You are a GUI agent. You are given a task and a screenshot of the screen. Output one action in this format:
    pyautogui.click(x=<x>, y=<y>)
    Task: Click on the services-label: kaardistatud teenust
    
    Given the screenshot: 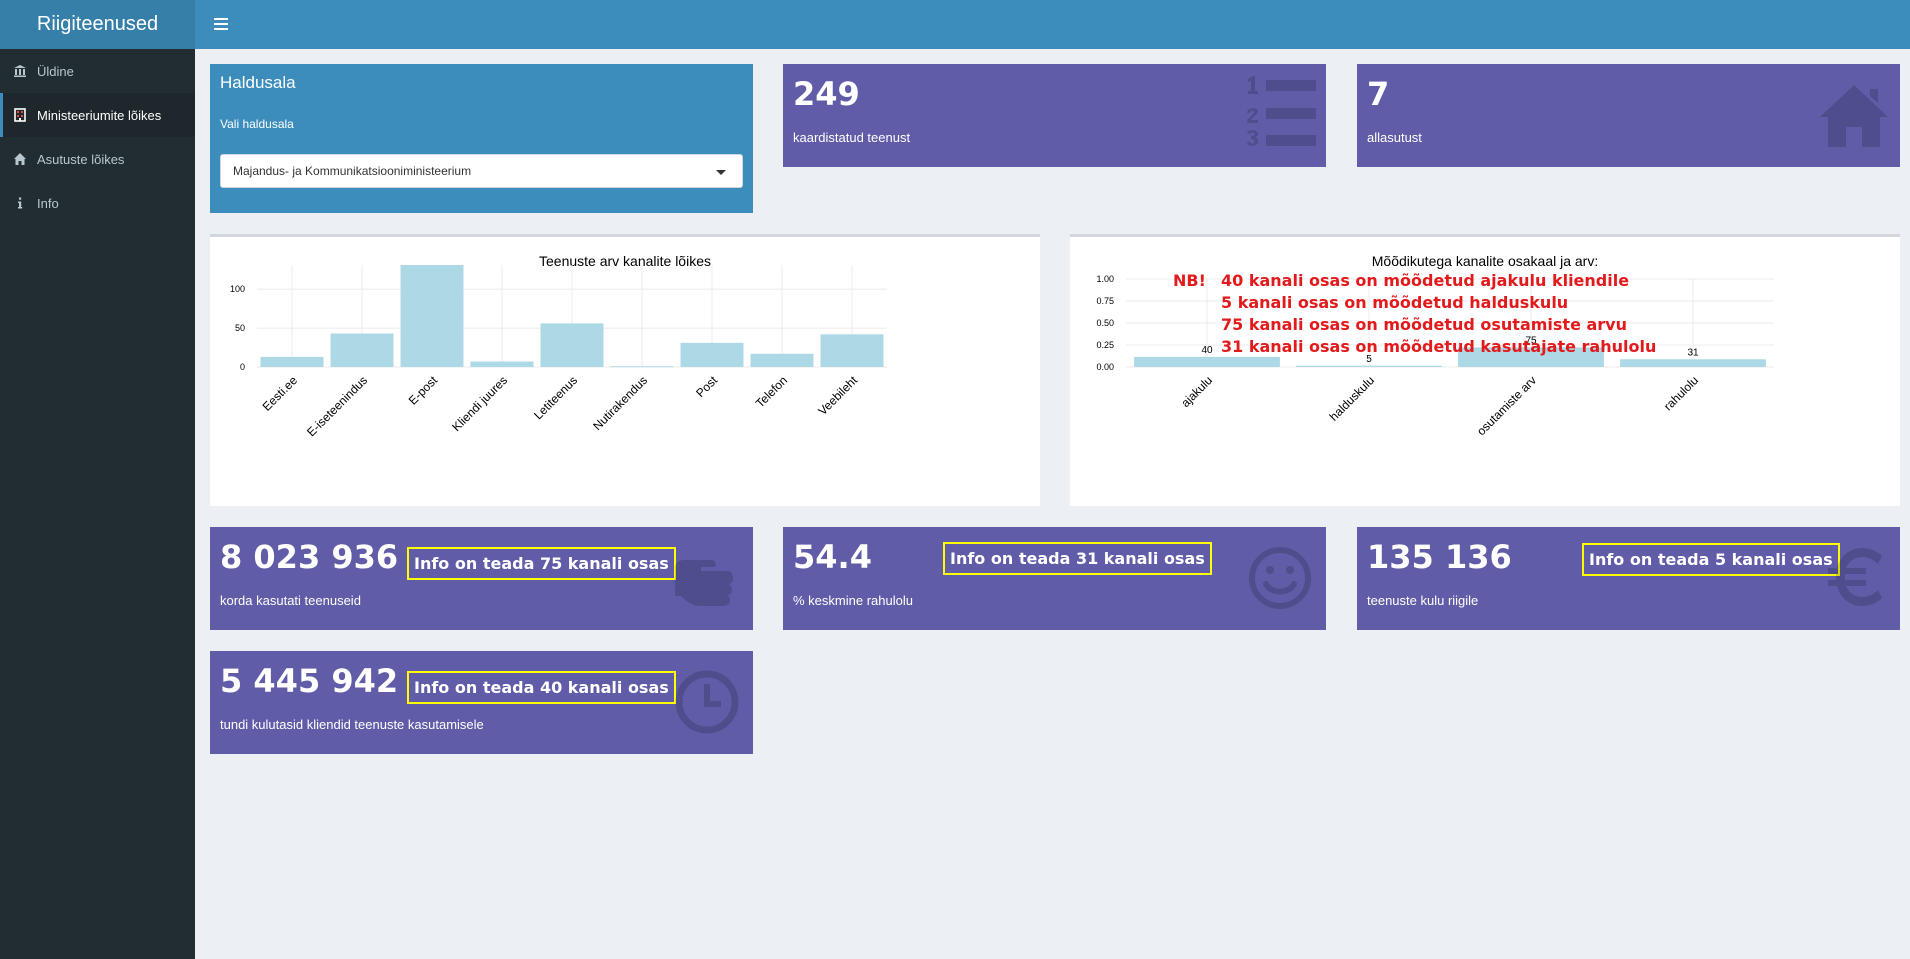 What is the action you would take?
    pyautogui.click(x=852, y=137)
    